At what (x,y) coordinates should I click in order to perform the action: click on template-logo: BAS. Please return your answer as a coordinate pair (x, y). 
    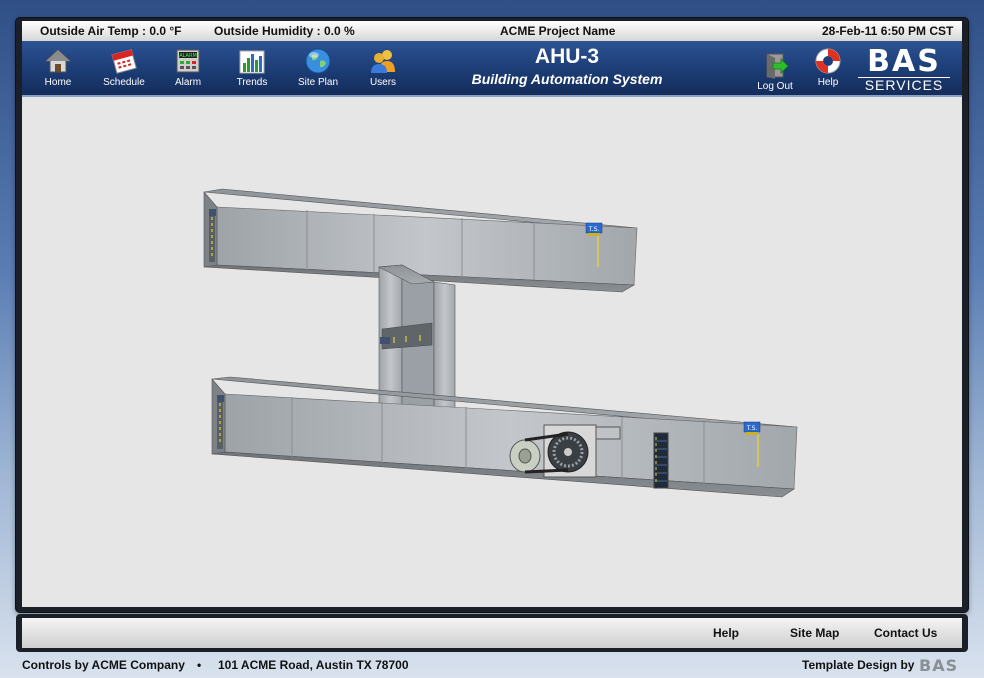
    Looking at the image, I should click on (938, 665).